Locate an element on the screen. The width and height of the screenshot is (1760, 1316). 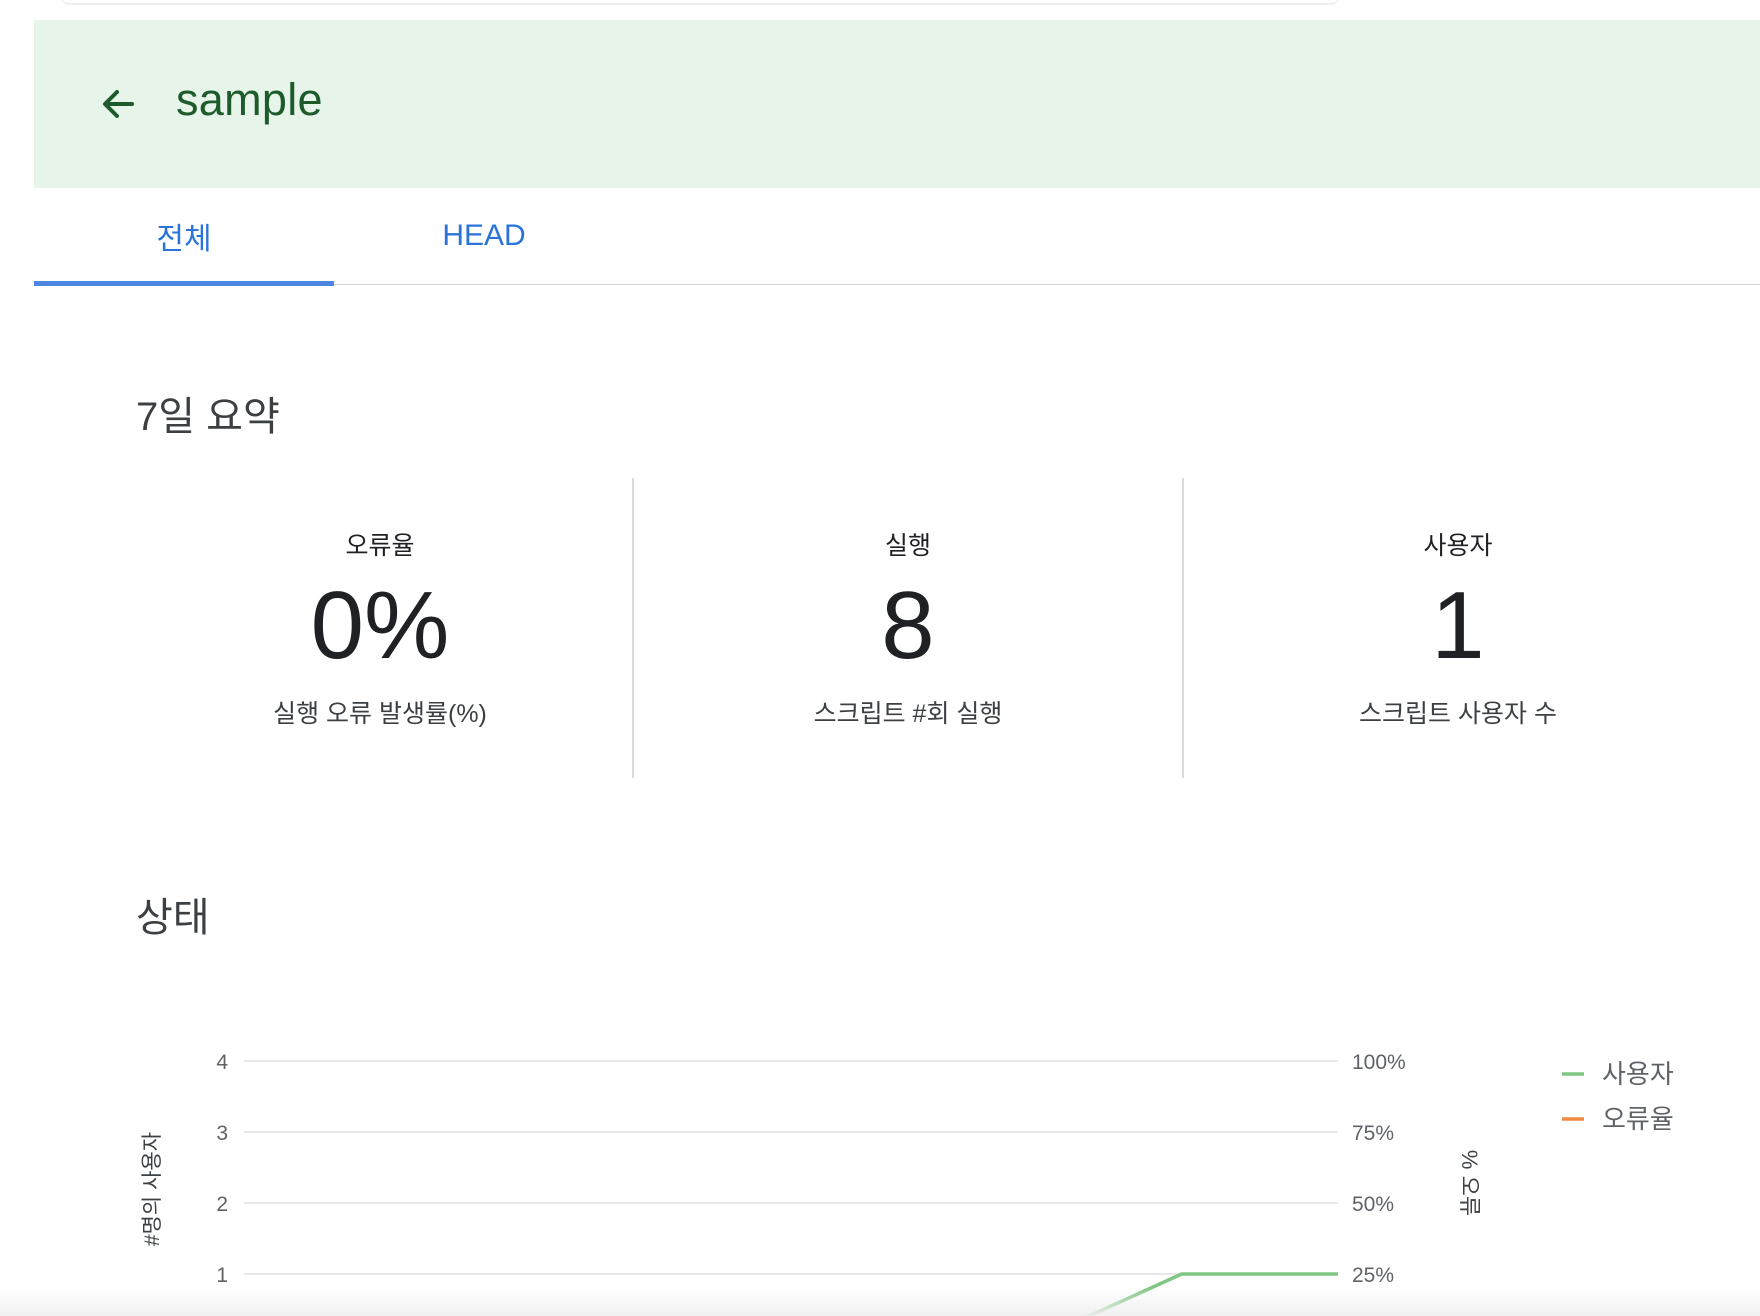
back-button is located at coordinates (118, 104).